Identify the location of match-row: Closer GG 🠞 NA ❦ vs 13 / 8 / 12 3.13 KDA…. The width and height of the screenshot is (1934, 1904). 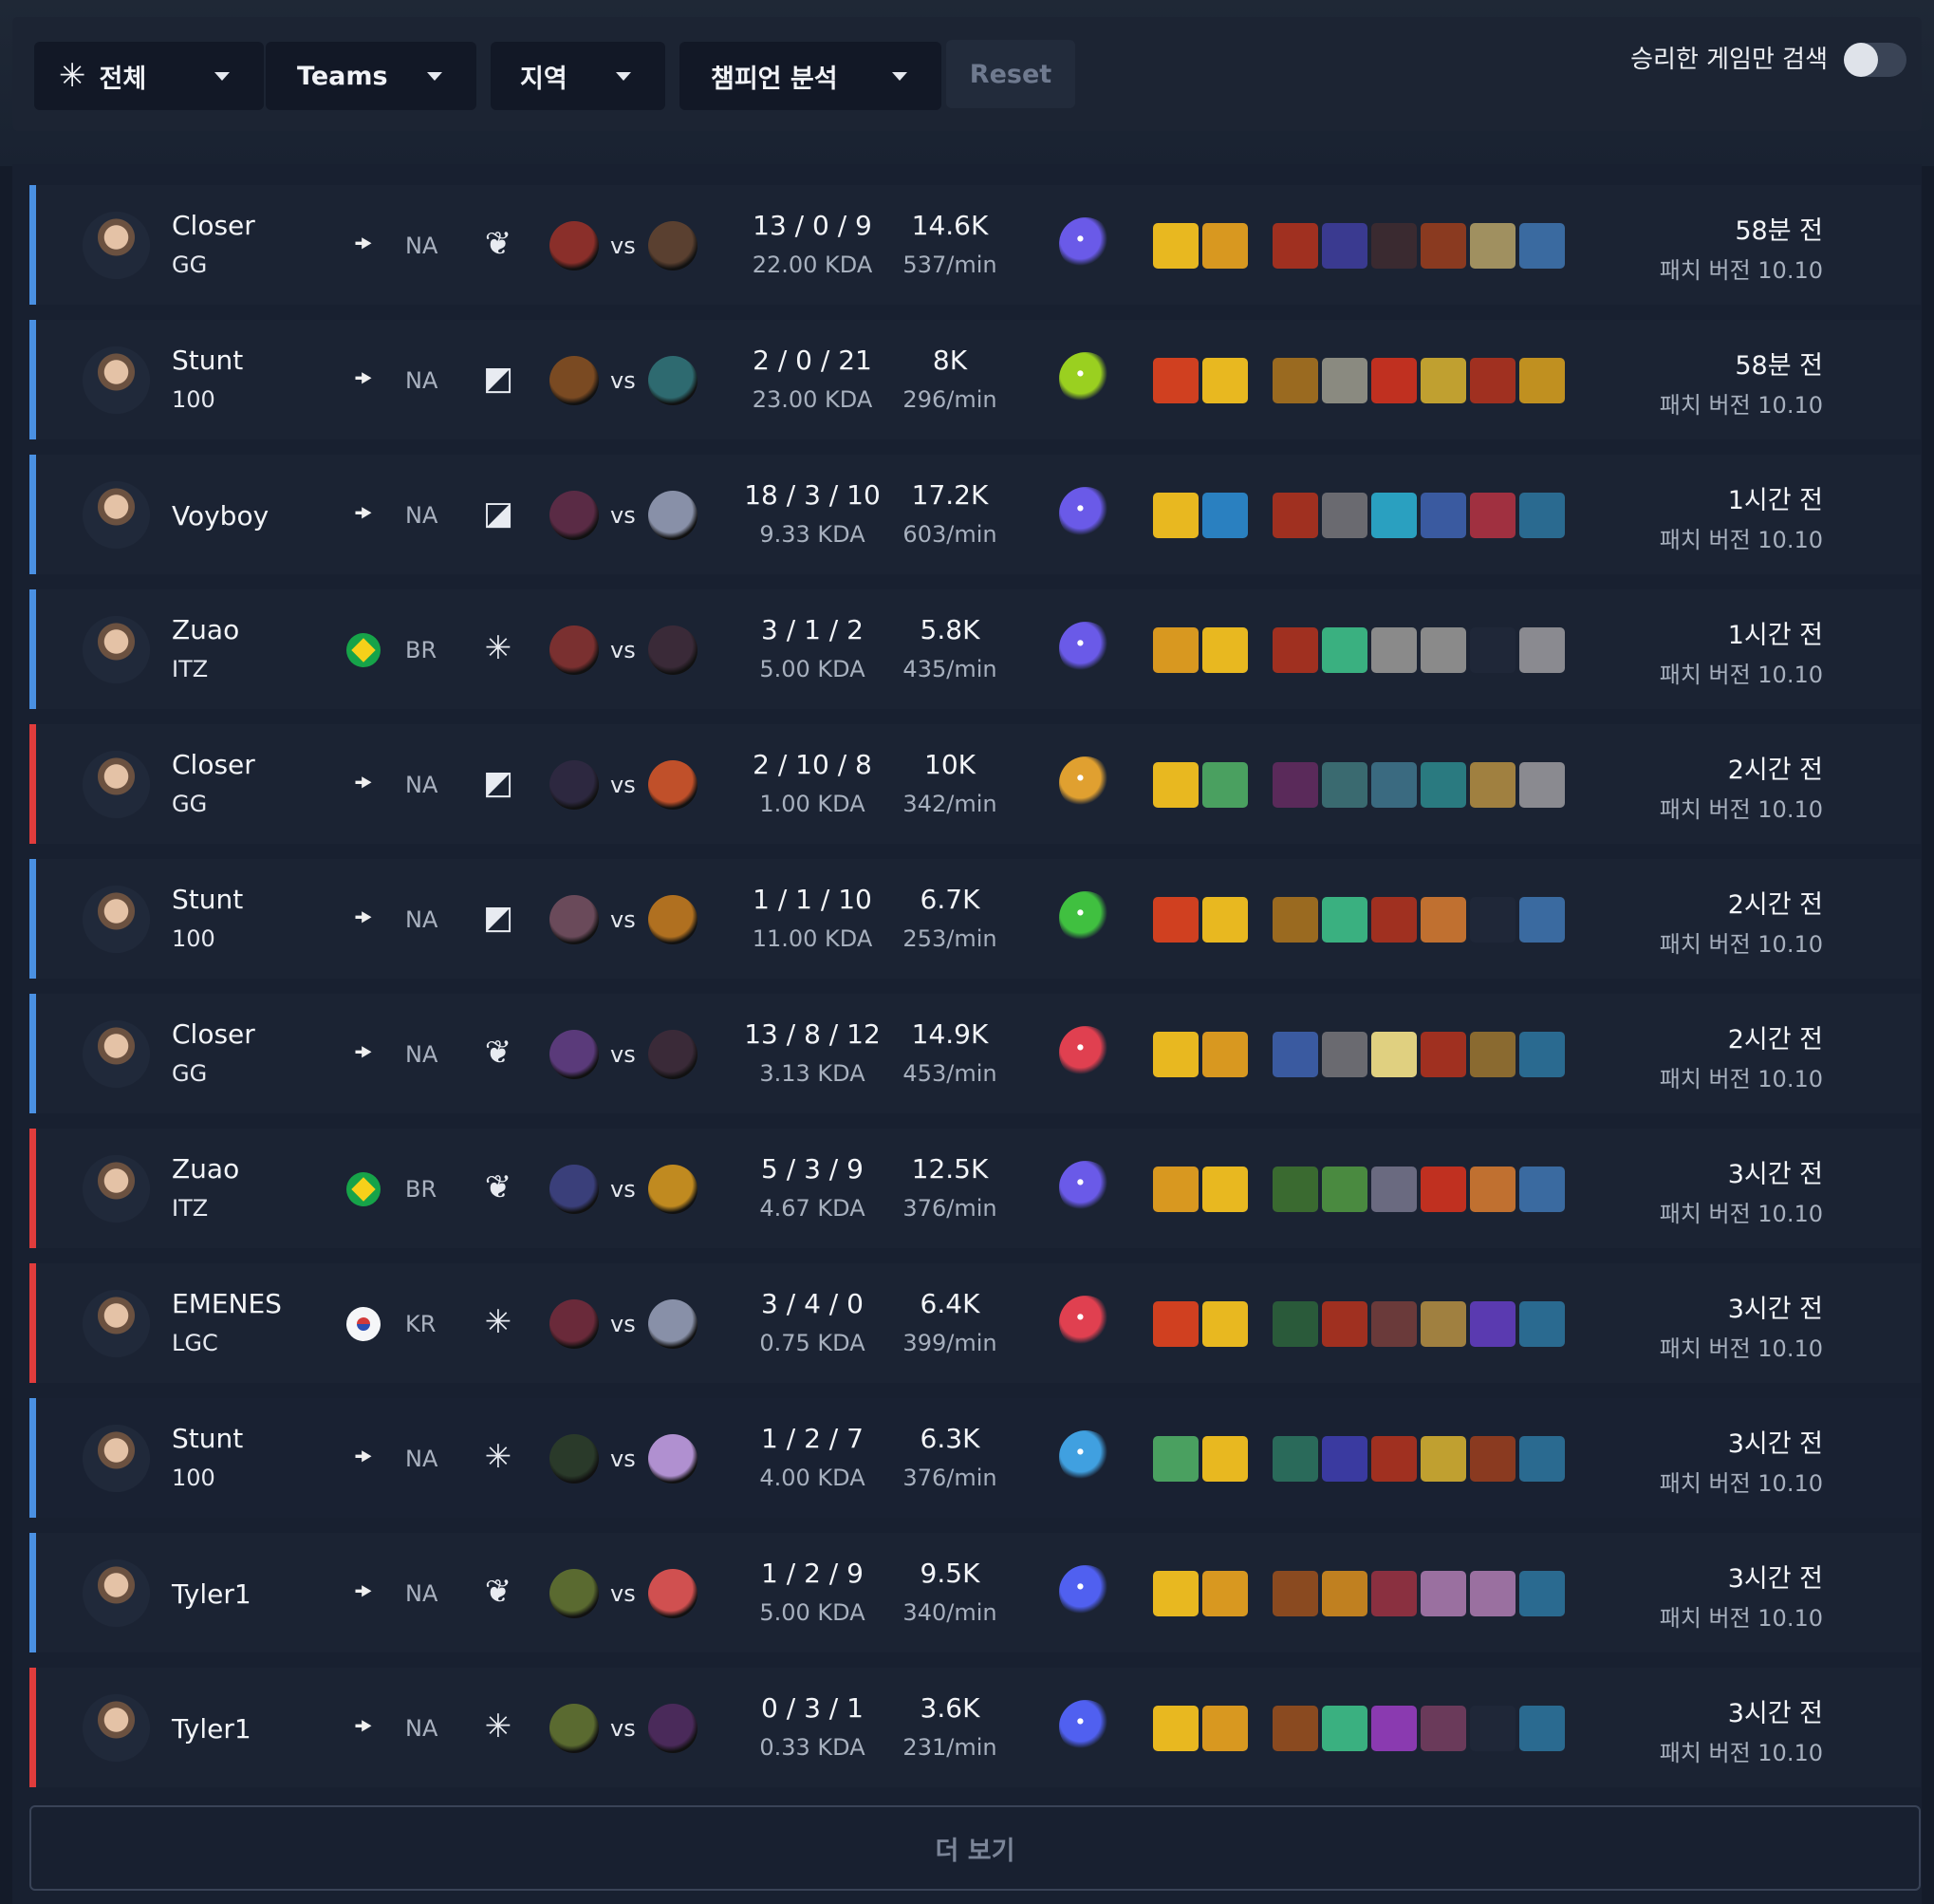
(975, 1053).